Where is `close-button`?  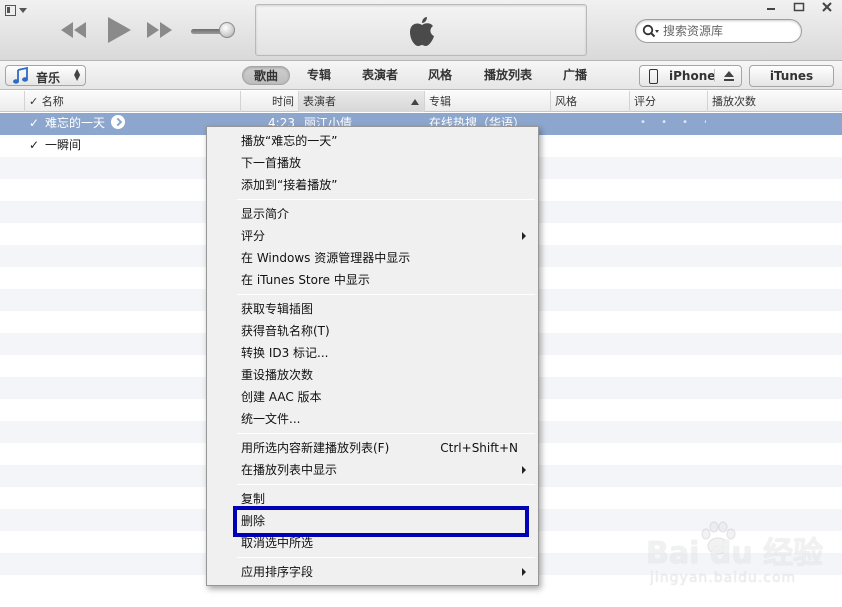 close-button is located at coordinates (827, 7).